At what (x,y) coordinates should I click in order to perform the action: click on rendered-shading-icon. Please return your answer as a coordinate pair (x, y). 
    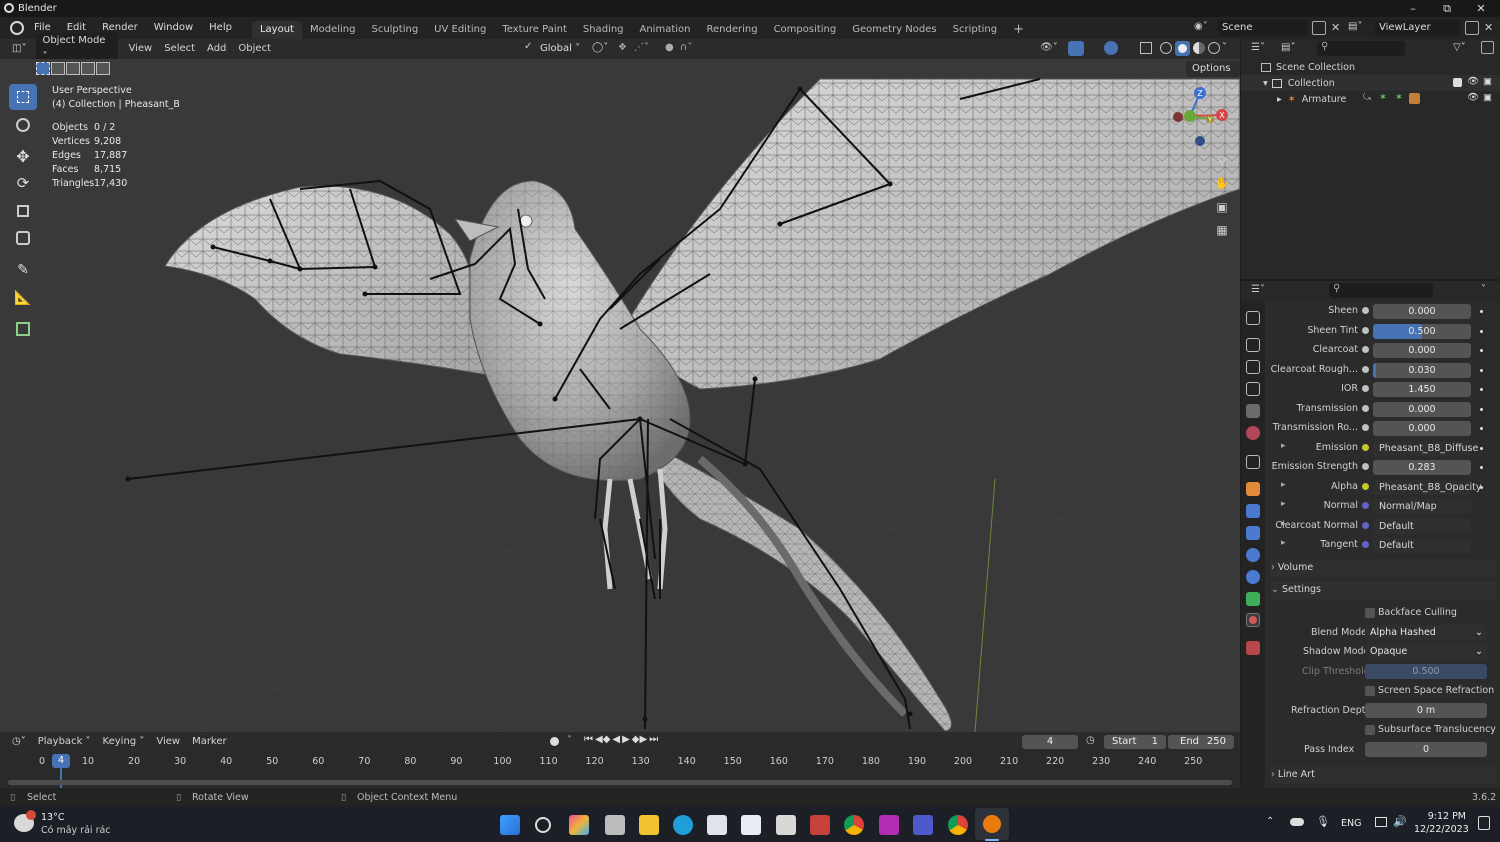
    Looking at the image, I should click on (1214, 48).